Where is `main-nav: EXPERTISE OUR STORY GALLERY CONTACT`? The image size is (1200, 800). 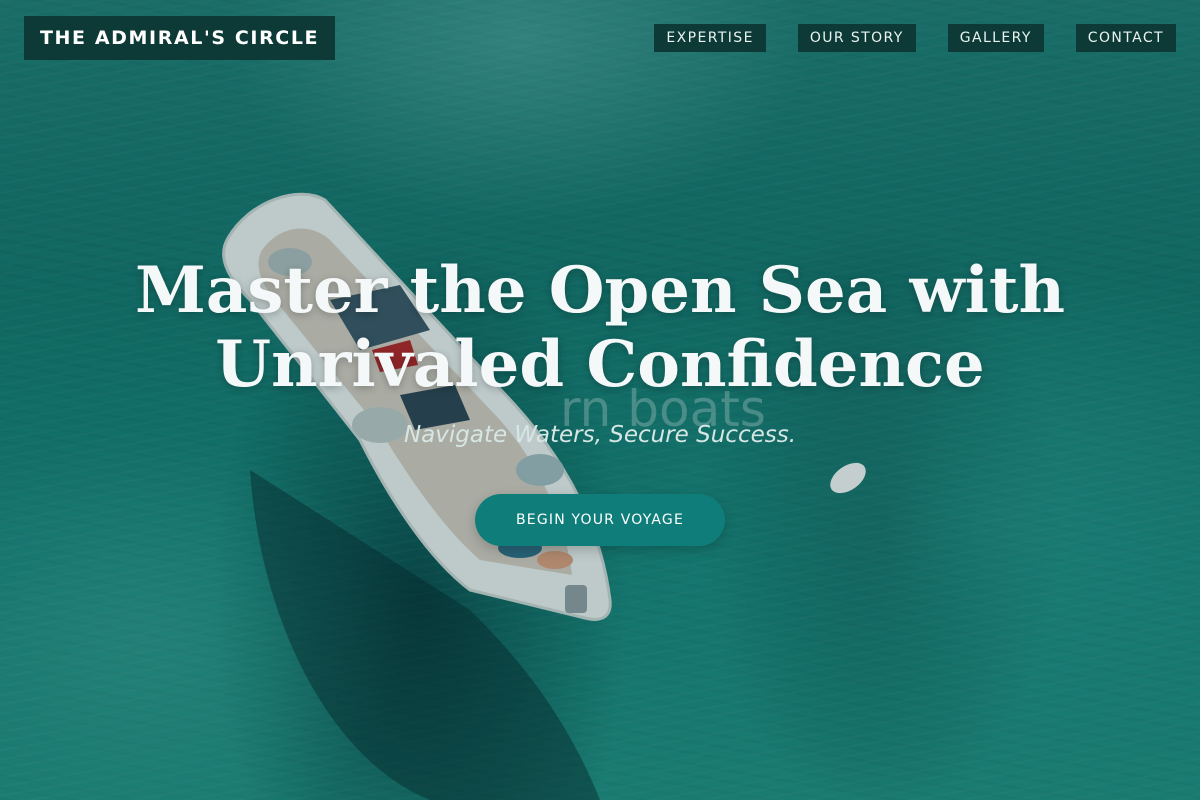 main-nav: EXPERTISE OUR STORY GALLERY CONTACT is located at coordinates (915, 38).